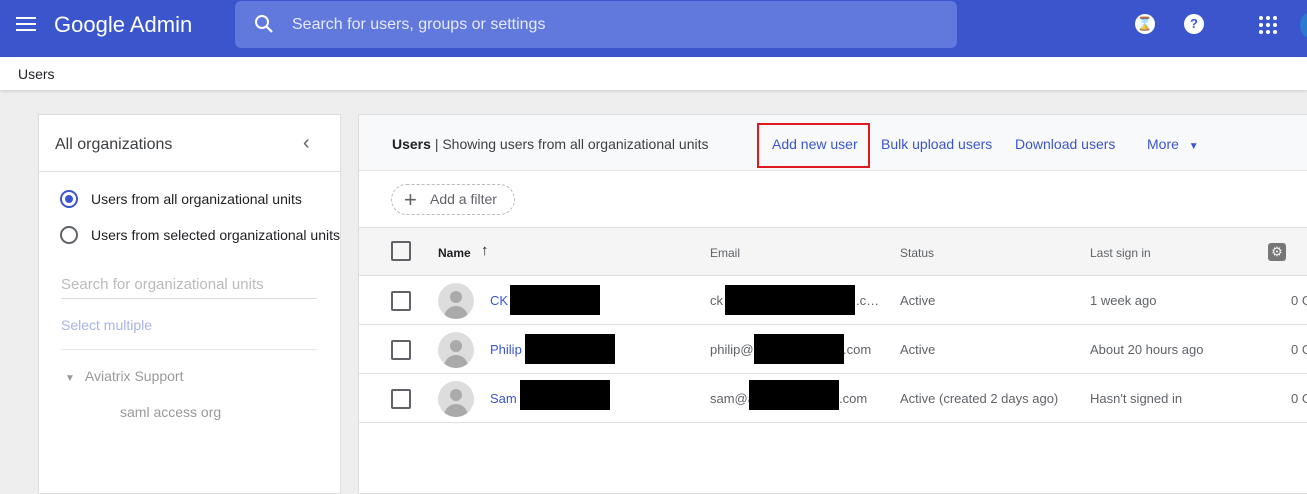 The height and width of the screenshot is (494, 1307). Describe the element at coordinates (264, 24) in the screenshot. I see `search-icon` at that location.